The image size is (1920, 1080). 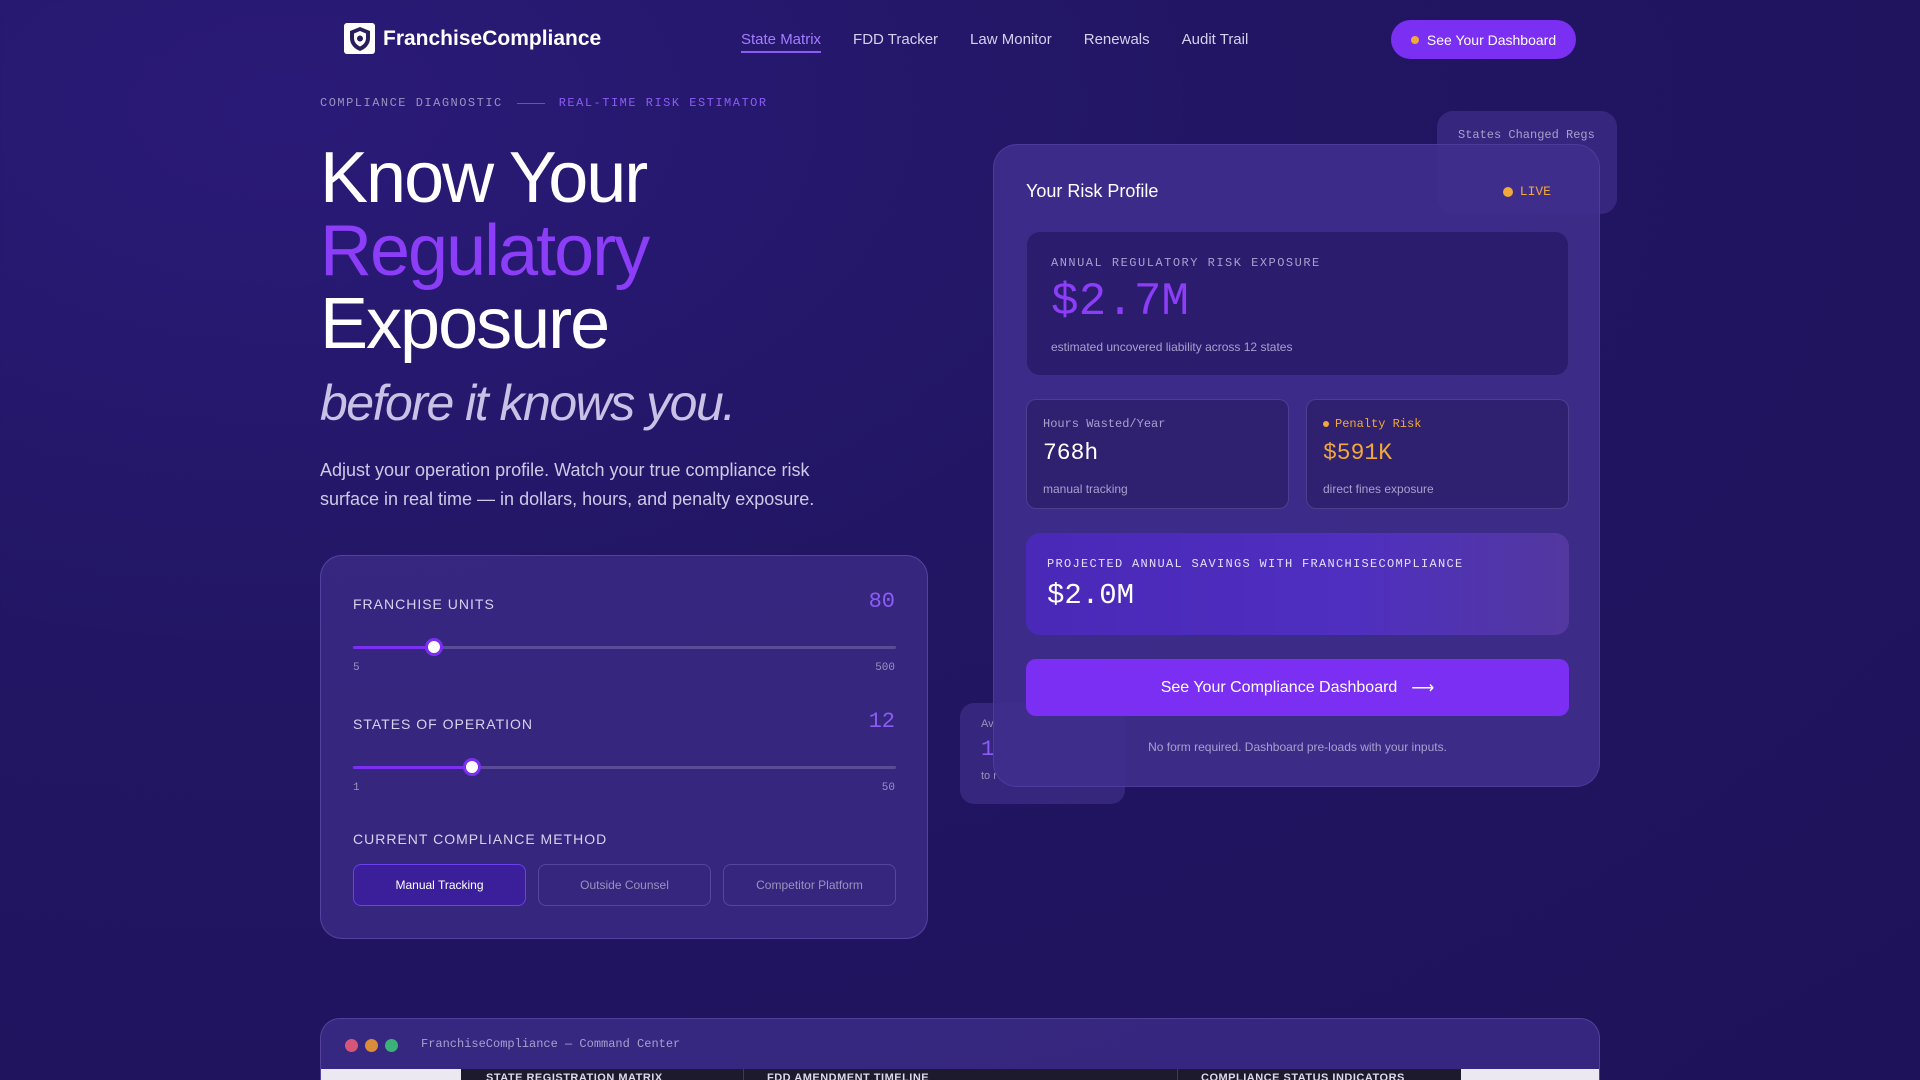 I want to click on live-dot-icon, so click(x=1507, y=191).